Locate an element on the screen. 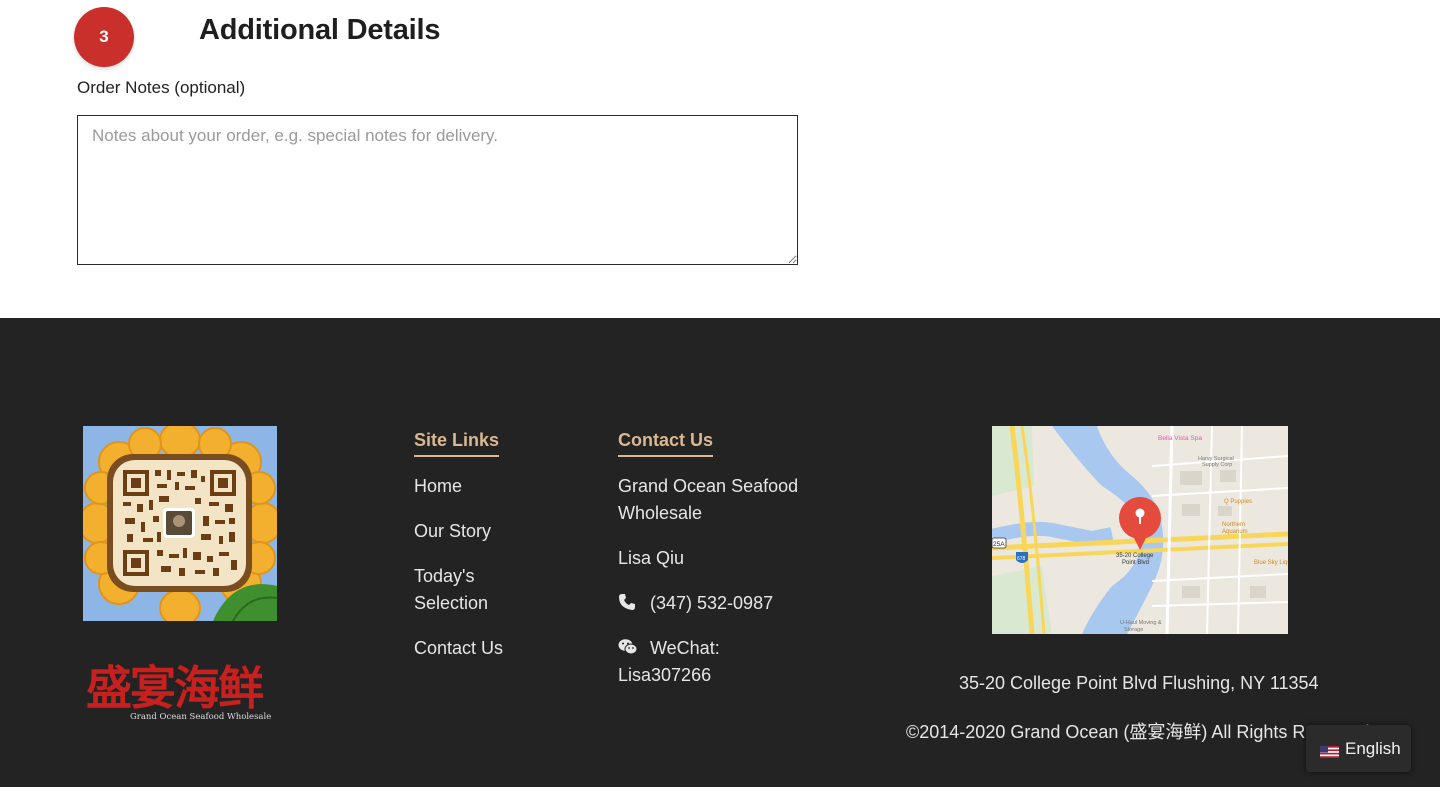 This screenshot has width=1440, height=787. section-title: Additional Details is located at coordinates (320, 30).